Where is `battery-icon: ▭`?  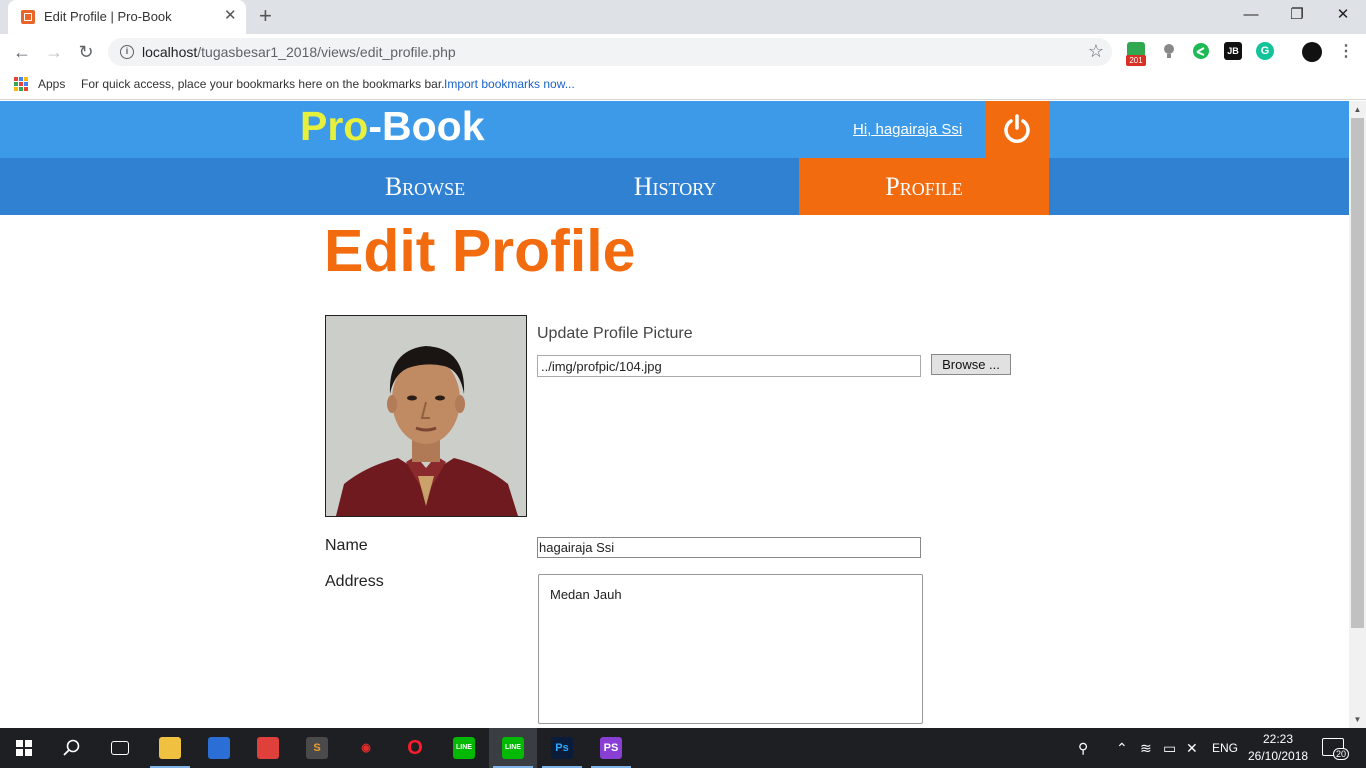
battery-icon: ▭ is located at coordinates (1169, 748).